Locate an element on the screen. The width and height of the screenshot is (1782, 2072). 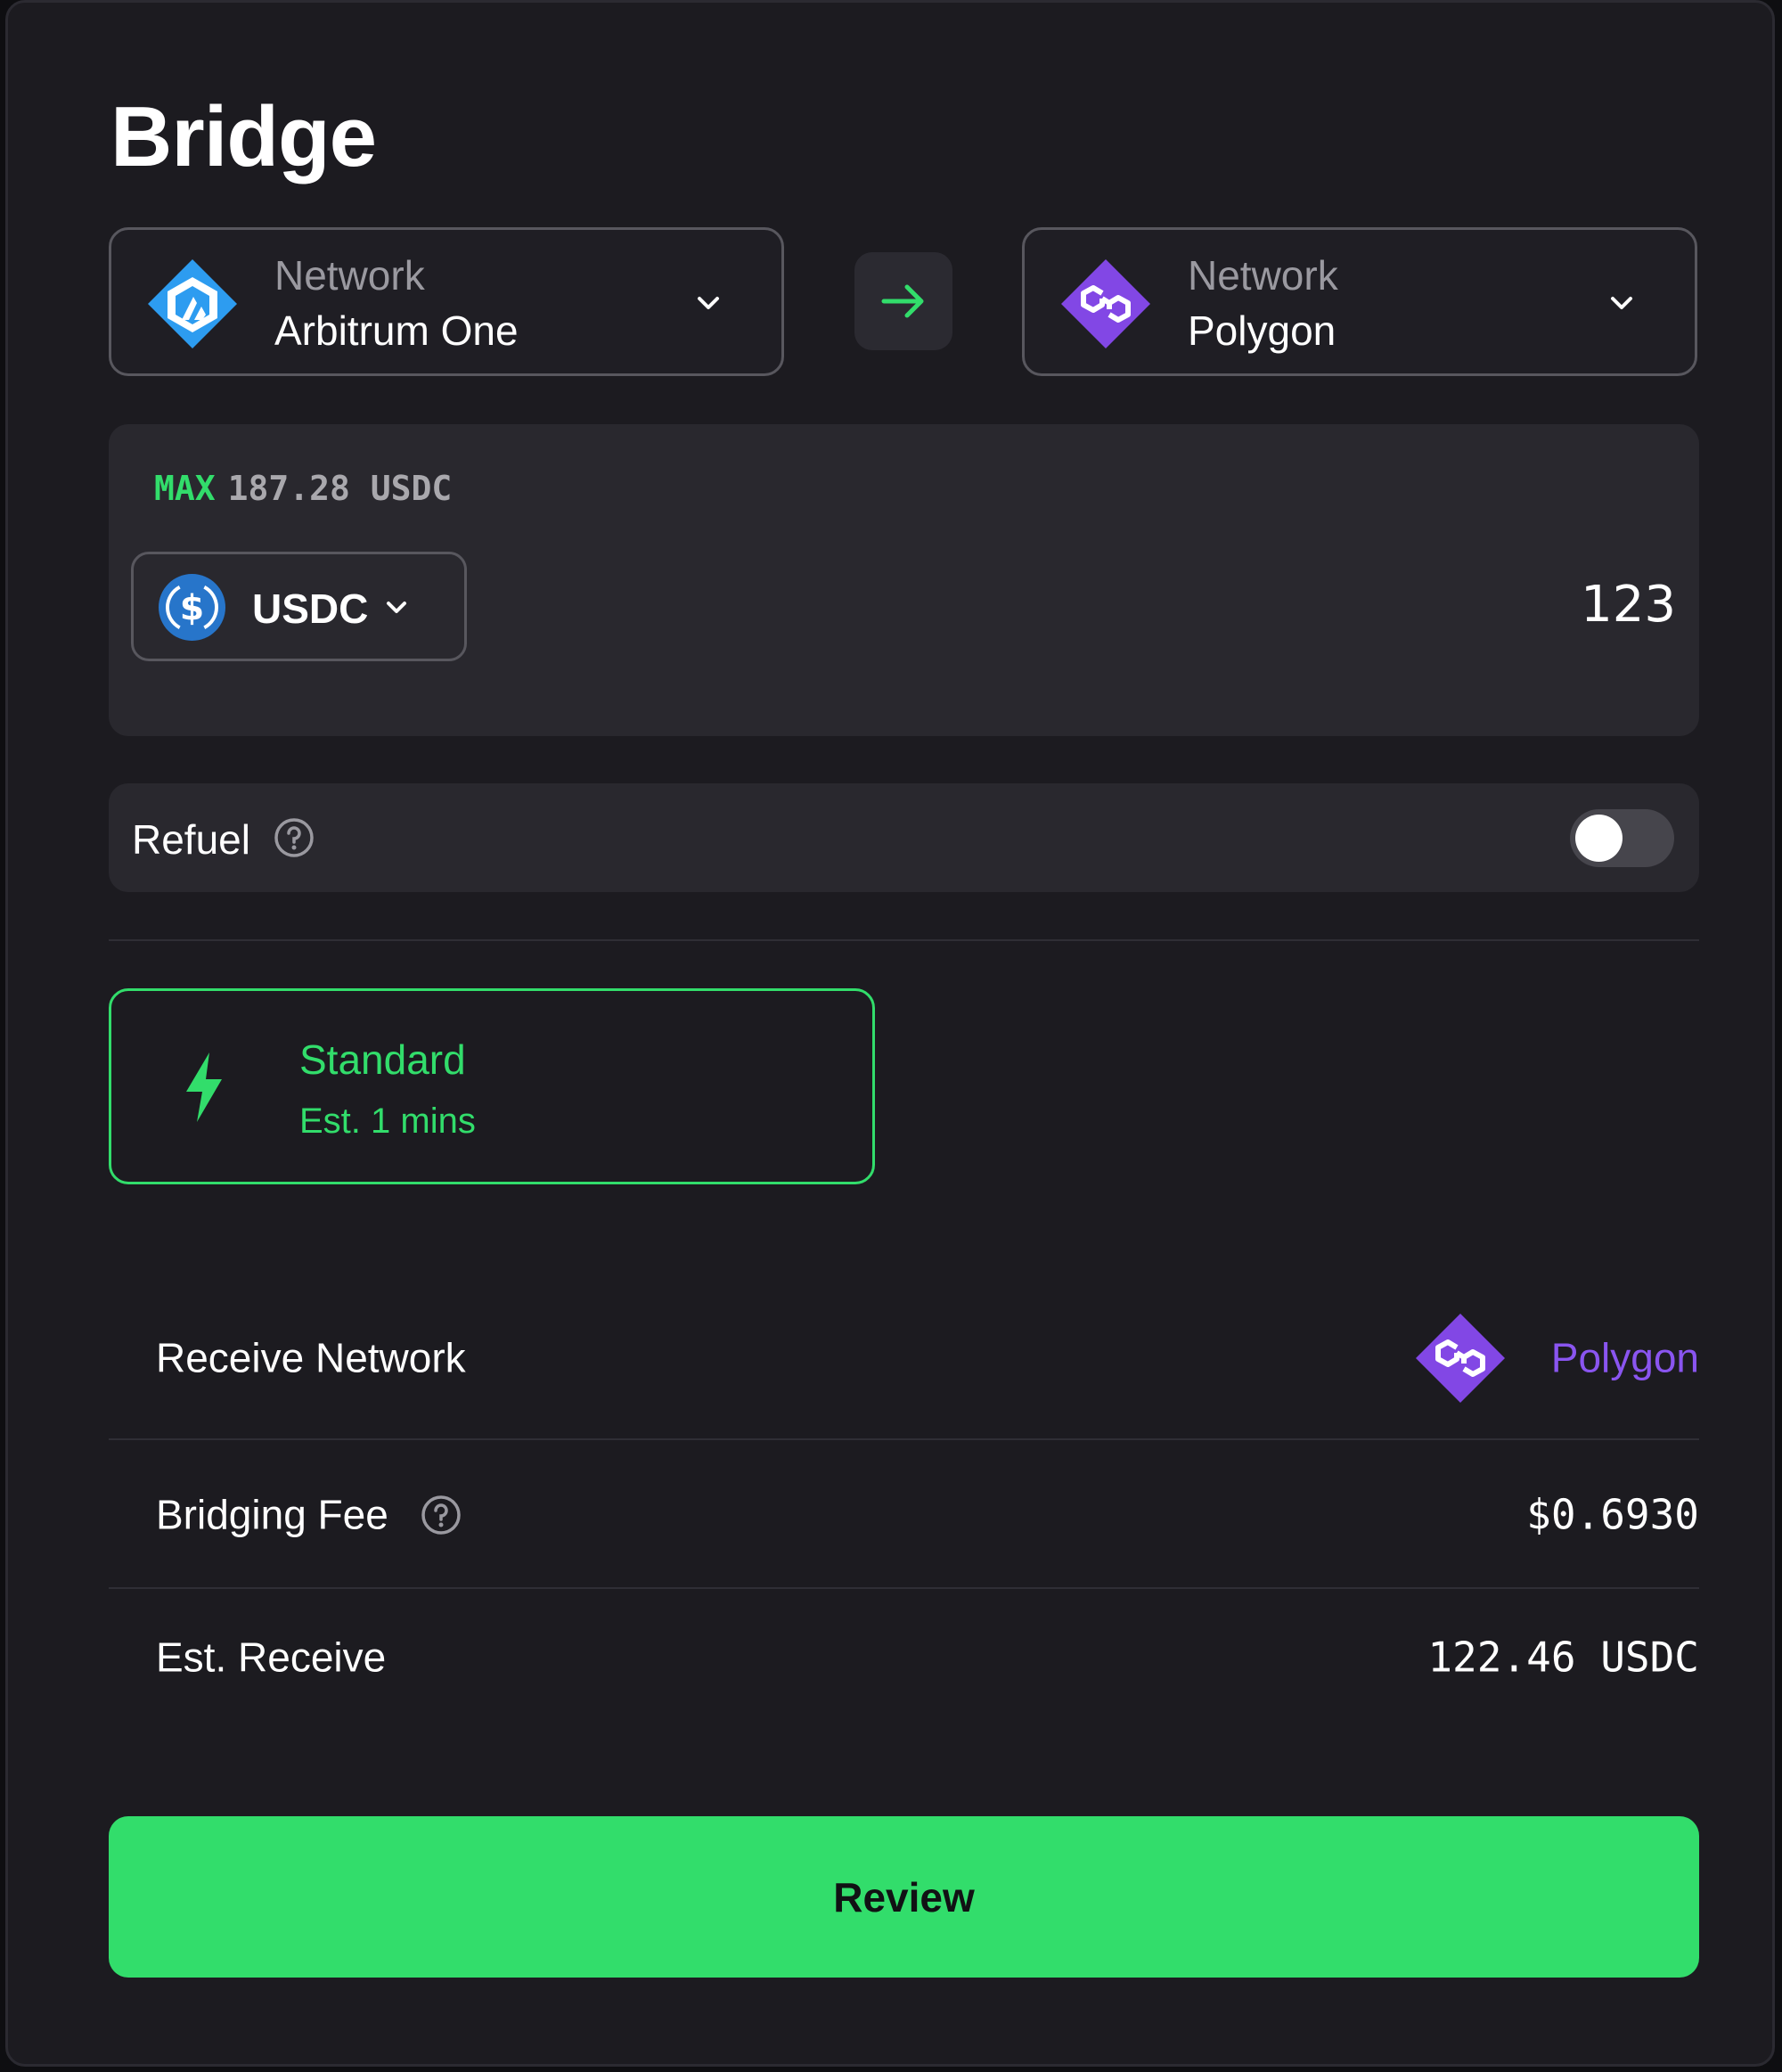
toggle-knob is located at coordinates (1599, 838).